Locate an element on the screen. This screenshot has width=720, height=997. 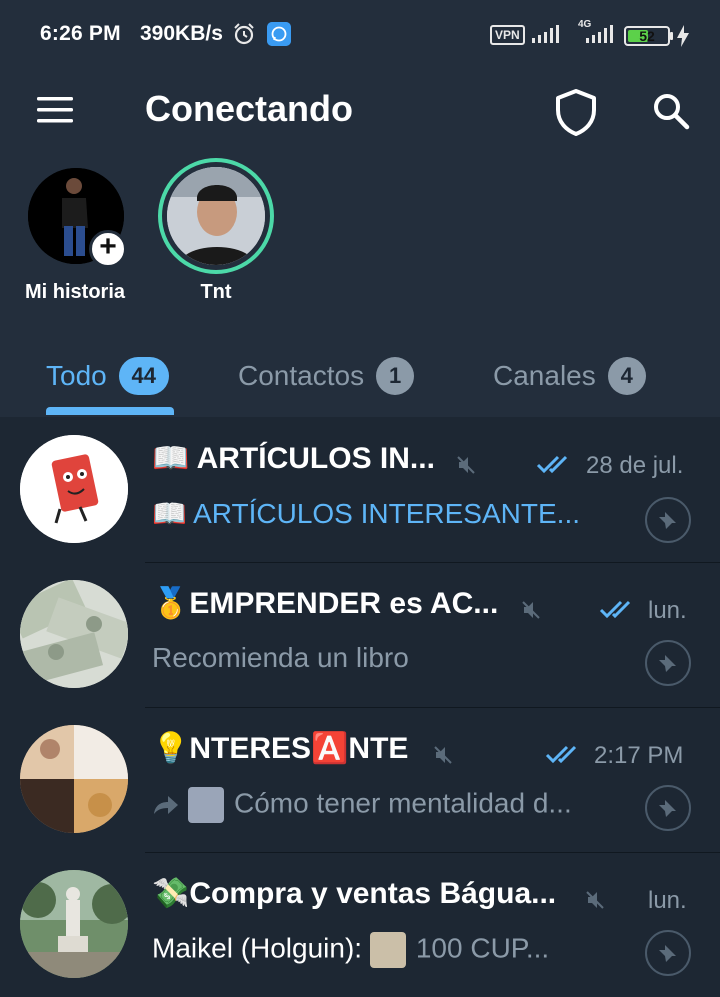
battery-percentage: 52 is located at coordinates (647, 36).